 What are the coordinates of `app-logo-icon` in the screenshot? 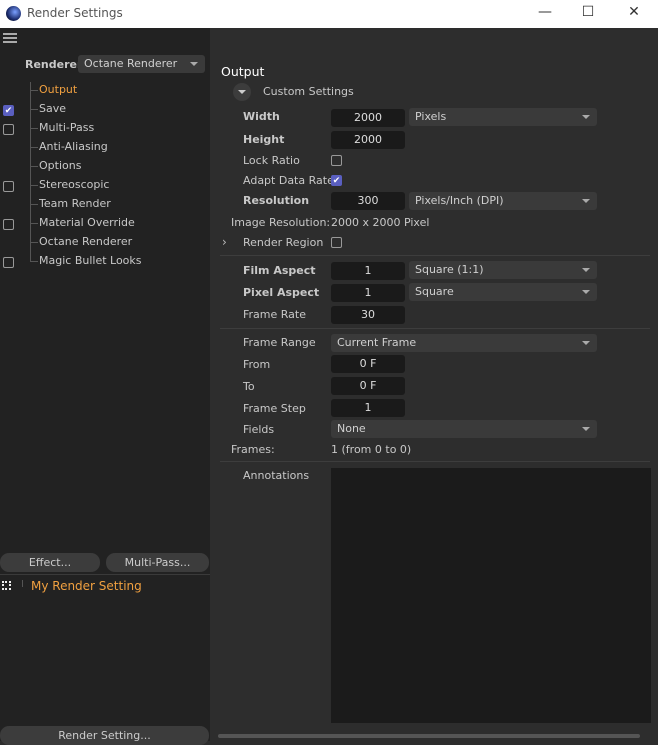 It's located at (13, 13).